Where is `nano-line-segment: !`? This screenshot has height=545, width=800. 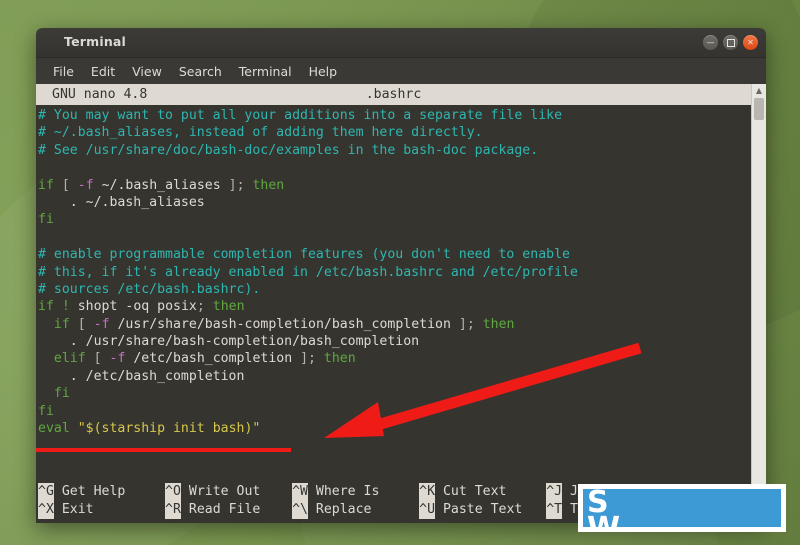
nano-line-segment: ! is located at coordinates (65, 307).